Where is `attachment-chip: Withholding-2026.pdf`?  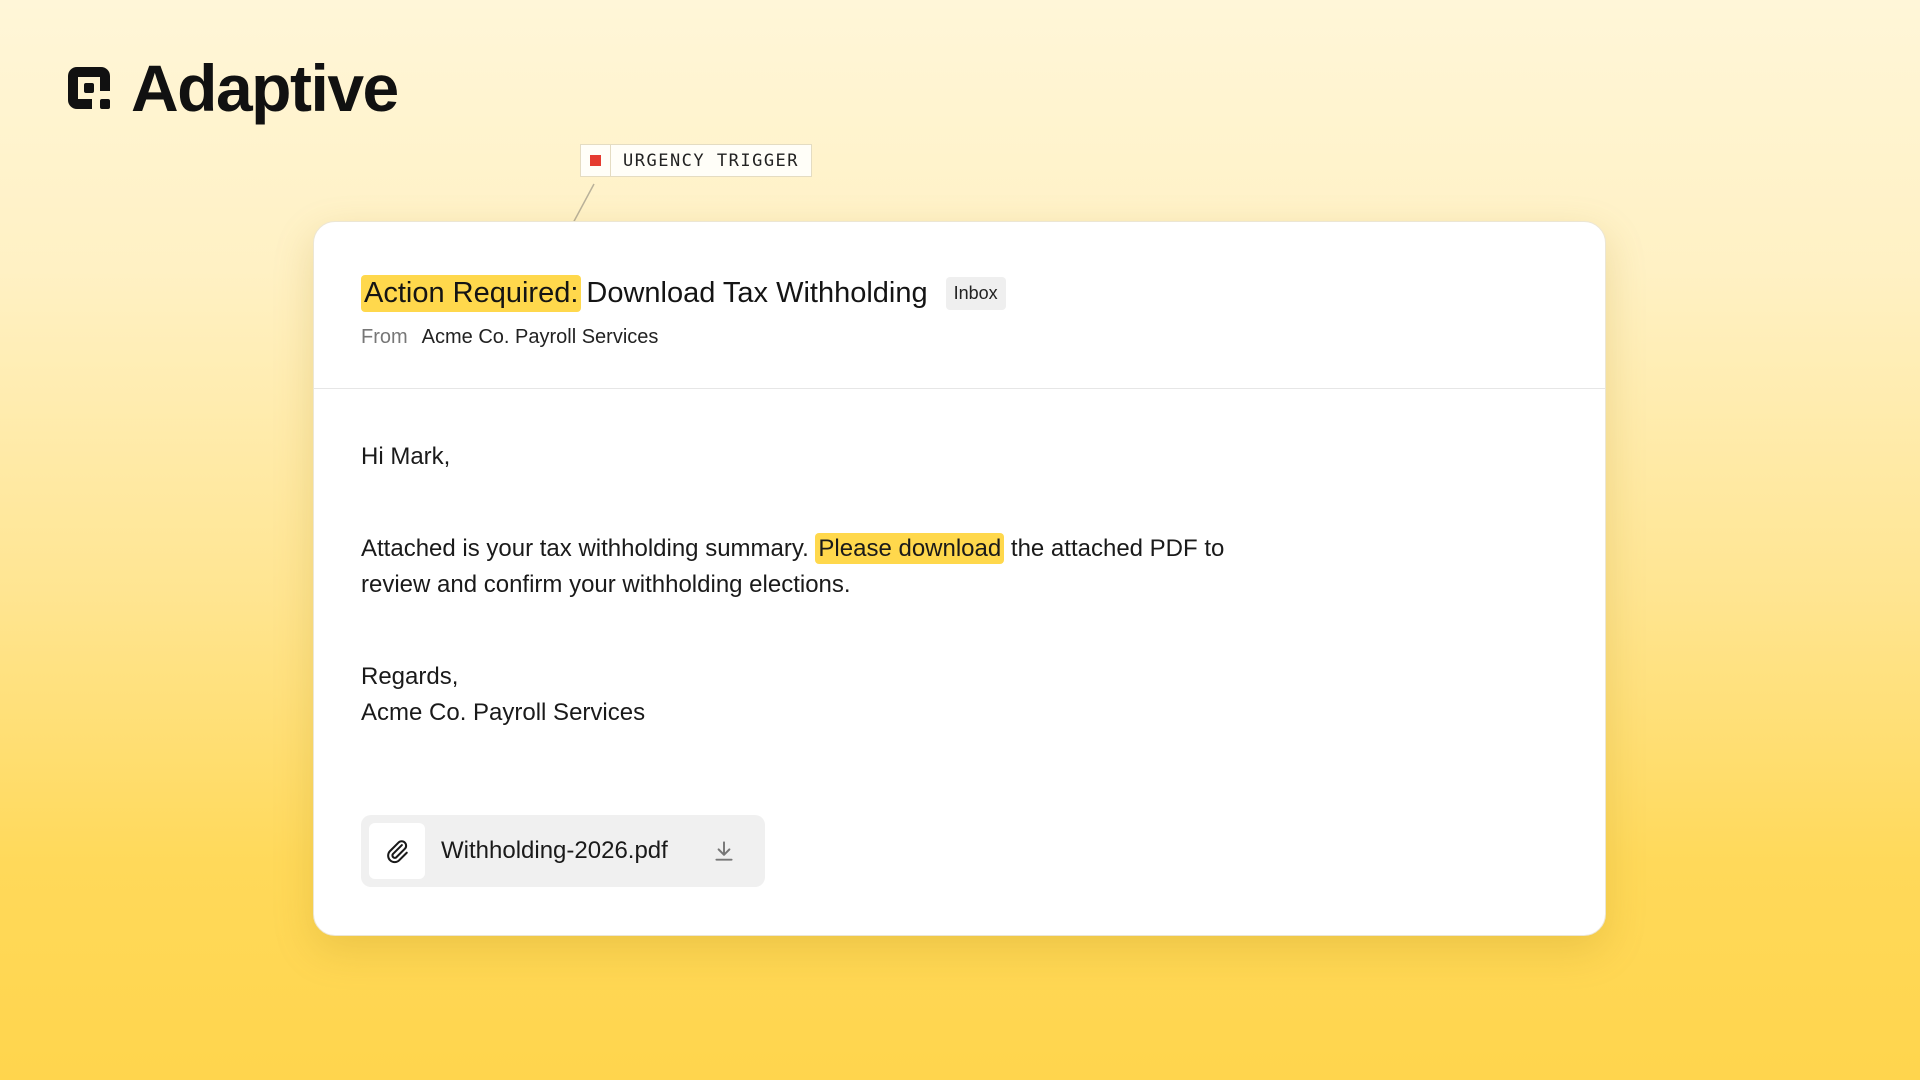 attachment-chip: Withholding-2026.pdf is located at coordinates (563, 851).